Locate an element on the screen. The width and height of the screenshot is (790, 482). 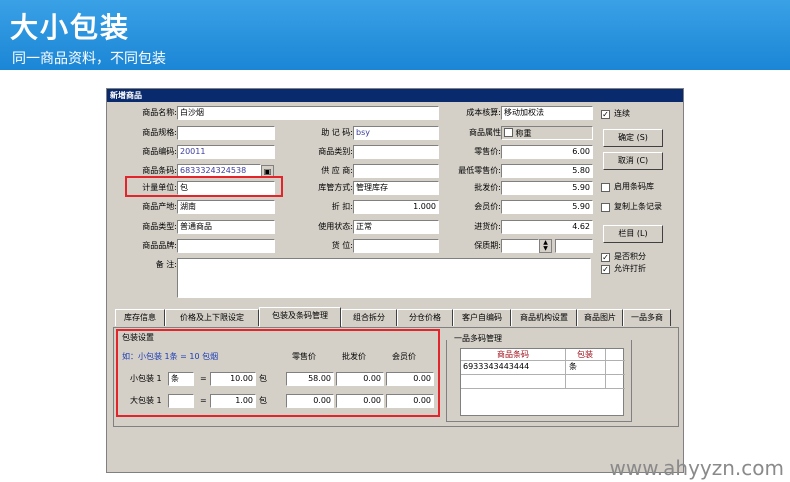
location-input is located at coordinates (396, 246).